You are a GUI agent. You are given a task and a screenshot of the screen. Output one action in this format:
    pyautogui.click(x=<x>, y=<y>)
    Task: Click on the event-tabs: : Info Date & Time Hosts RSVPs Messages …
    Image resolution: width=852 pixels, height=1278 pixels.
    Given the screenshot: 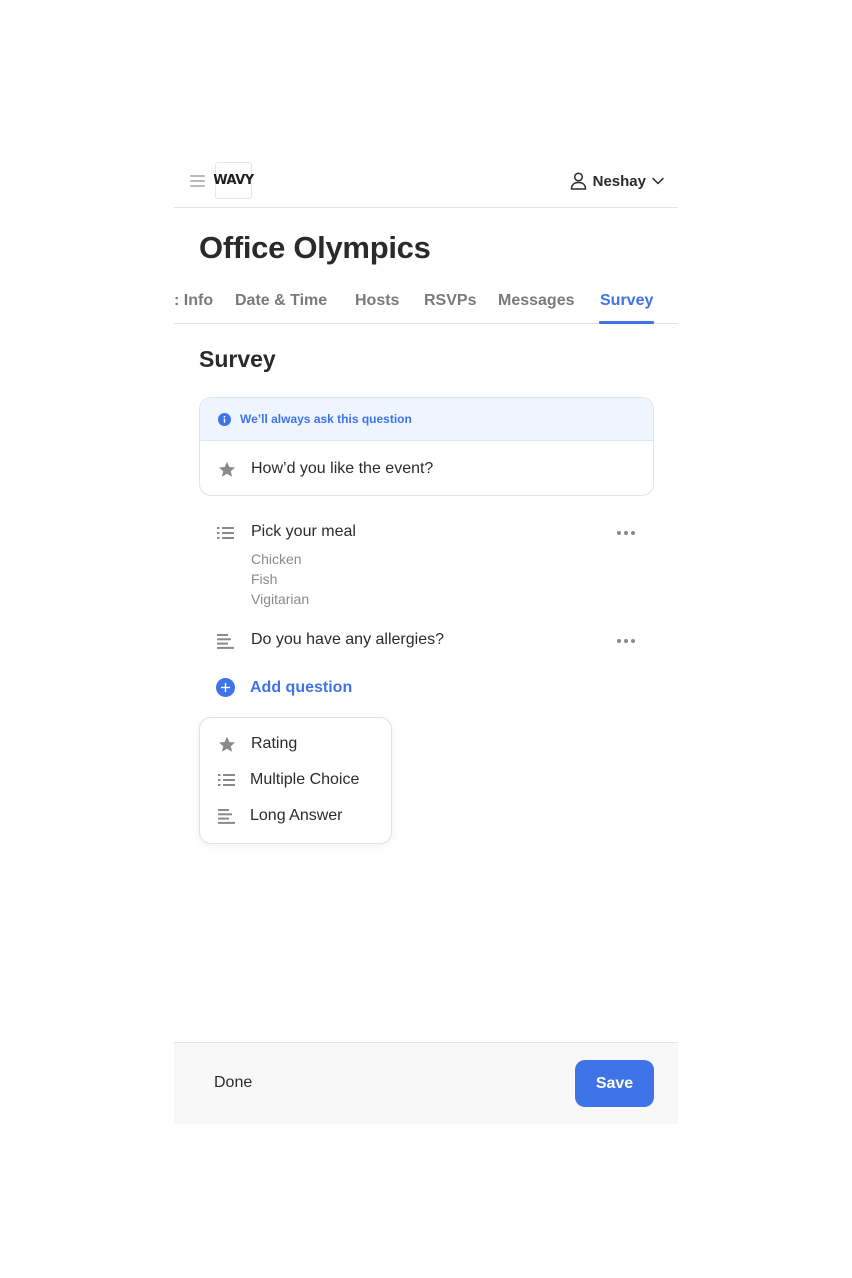 What is the action you would take?
    pyautogui.click(x=426, y=305)
    